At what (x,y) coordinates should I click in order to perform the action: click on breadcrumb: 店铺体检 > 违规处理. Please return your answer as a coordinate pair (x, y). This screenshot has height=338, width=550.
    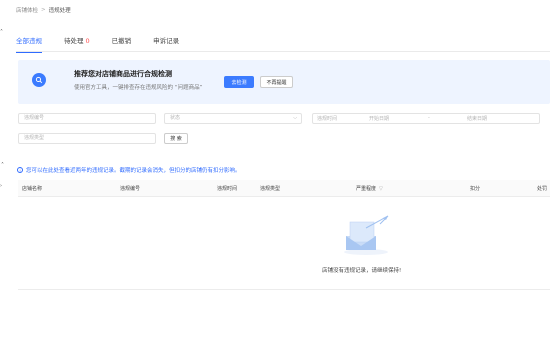
    Looking at the image, I should click on (43, 10).